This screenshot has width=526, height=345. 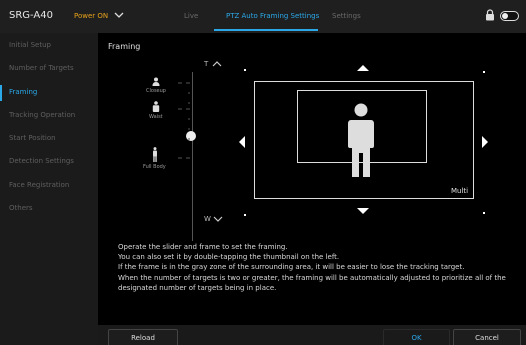 I want to click on sidebar-item-initial-setup: Initial Setup, so click(x=49, y=46).